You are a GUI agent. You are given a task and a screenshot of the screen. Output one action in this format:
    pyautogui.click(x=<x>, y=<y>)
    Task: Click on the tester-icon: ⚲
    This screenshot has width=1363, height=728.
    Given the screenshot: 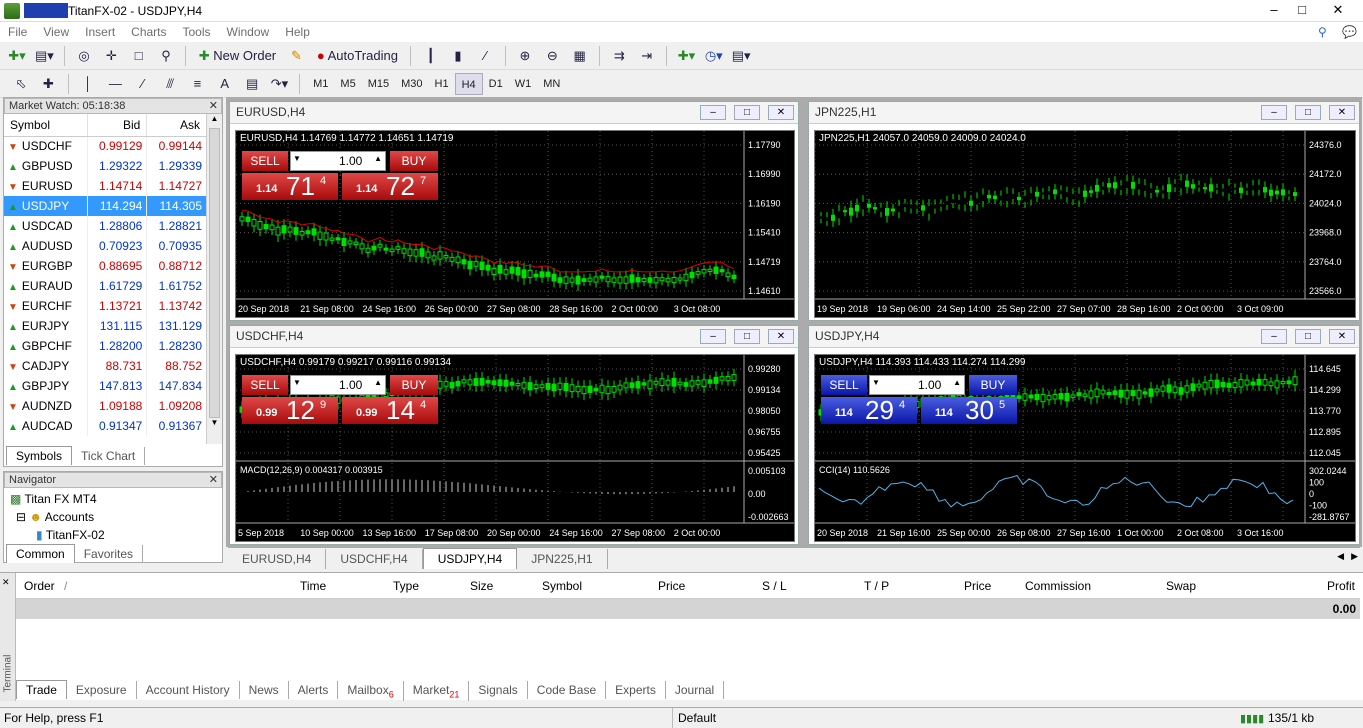 What is the action you would take?
    pyautogui.click(x=166, y=56)
    